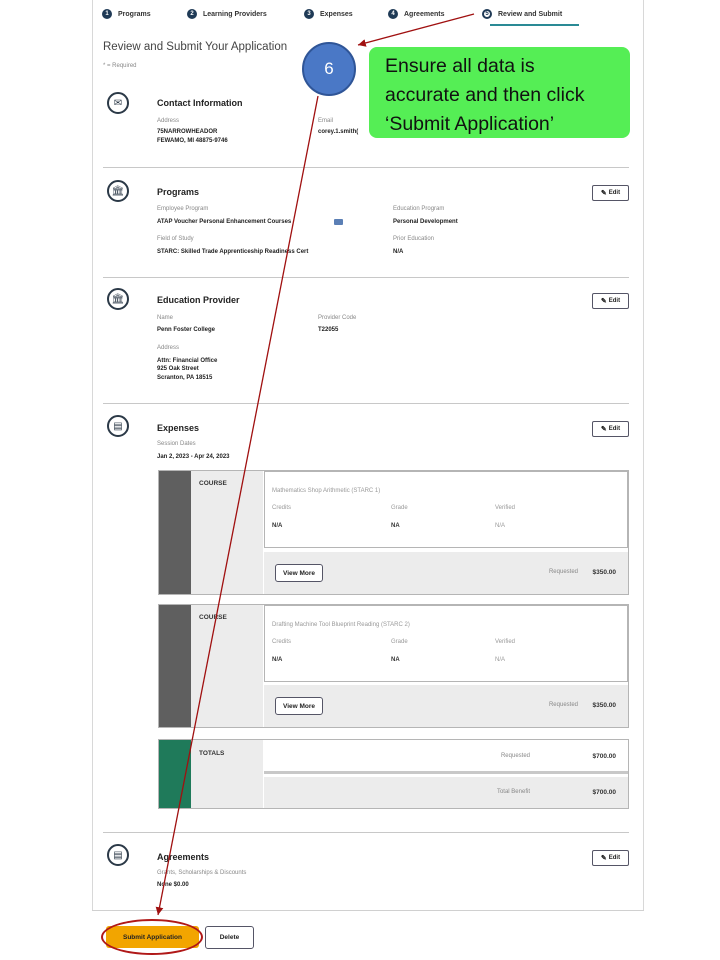 This screenshot has height=960, width=720. I want to click on section-title-provider: Education Provider, so click(198, 300).